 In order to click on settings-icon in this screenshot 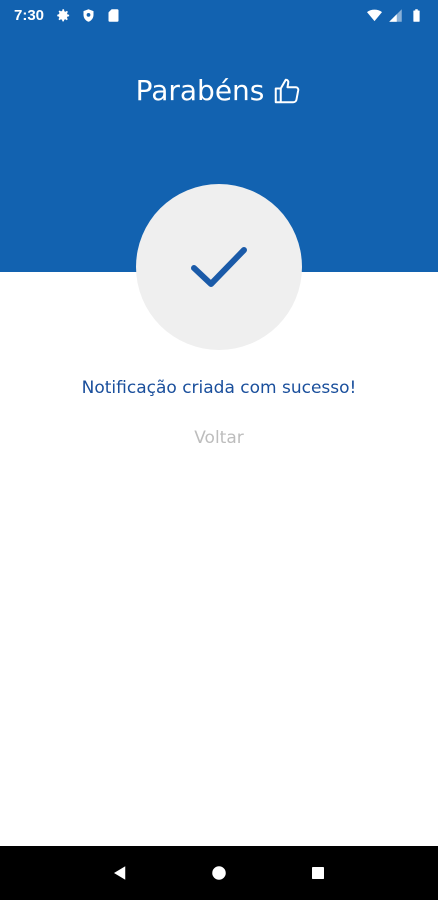, I will do `click(63, 15)`.